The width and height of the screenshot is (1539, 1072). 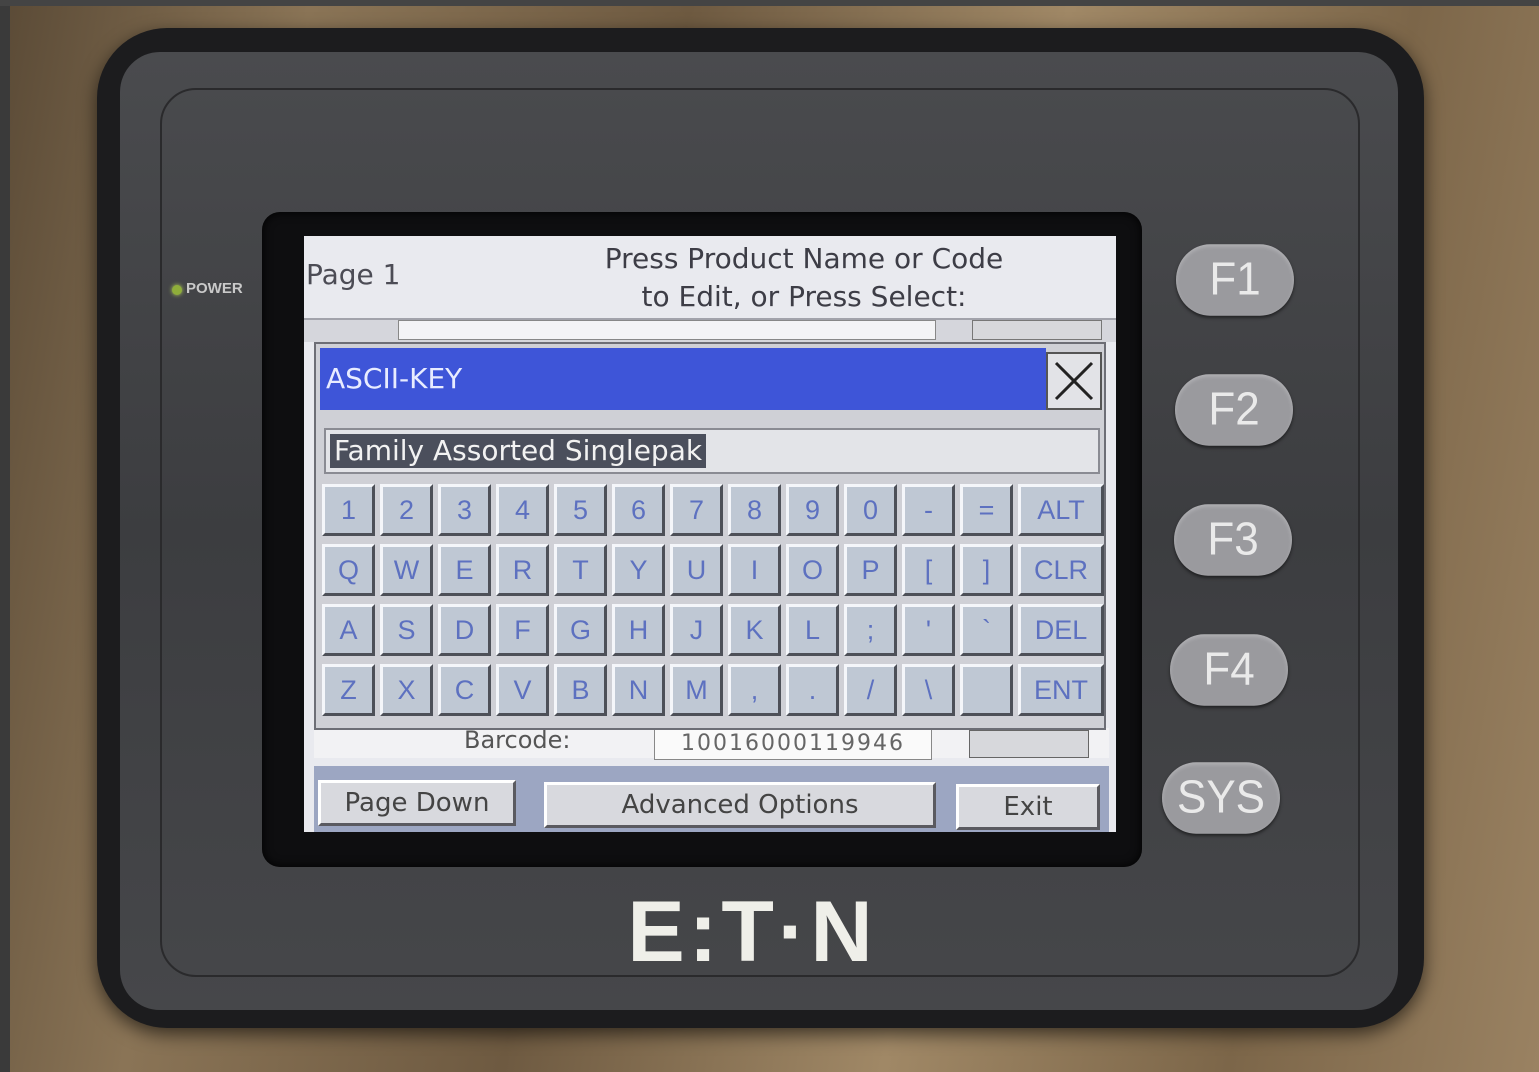 What do you see at coordinates (464, 690) in the screenshot?
I see `key-c: C` at bounding box center [464, 690].